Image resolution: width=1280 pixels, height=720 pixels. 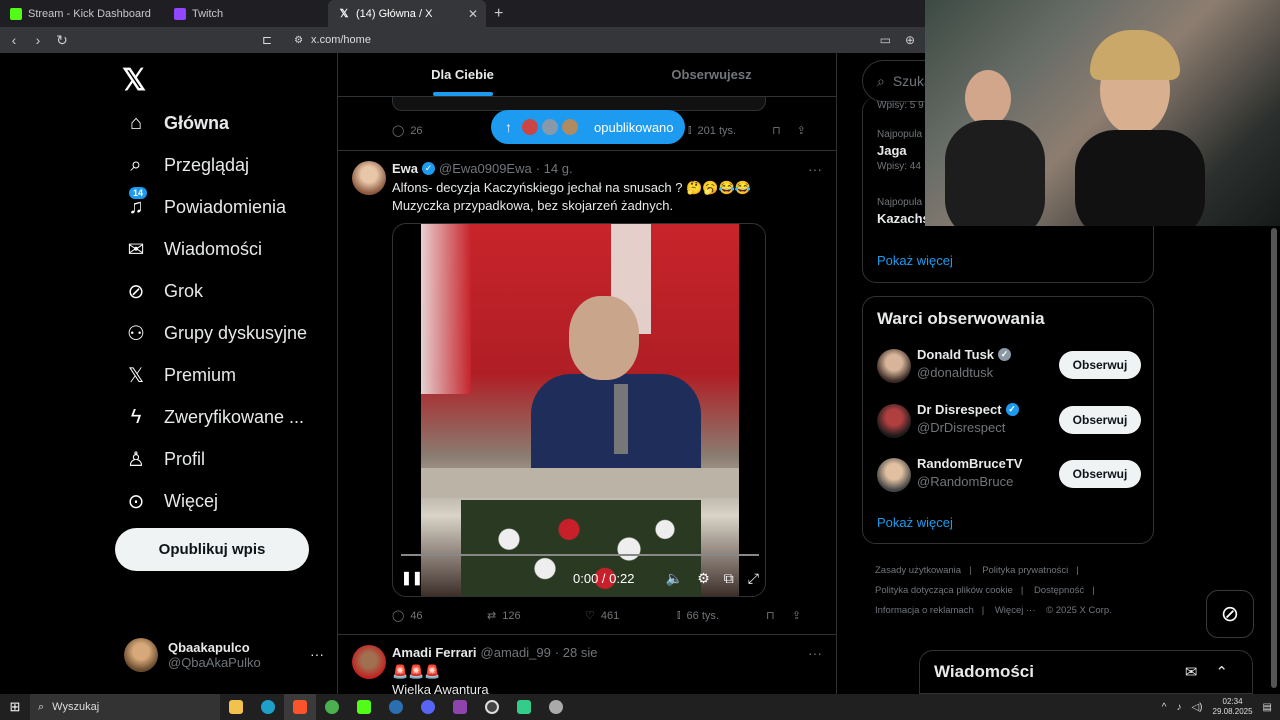 I want to click on browser-tab-twitch: Twitch, so click(x=246, y=13).